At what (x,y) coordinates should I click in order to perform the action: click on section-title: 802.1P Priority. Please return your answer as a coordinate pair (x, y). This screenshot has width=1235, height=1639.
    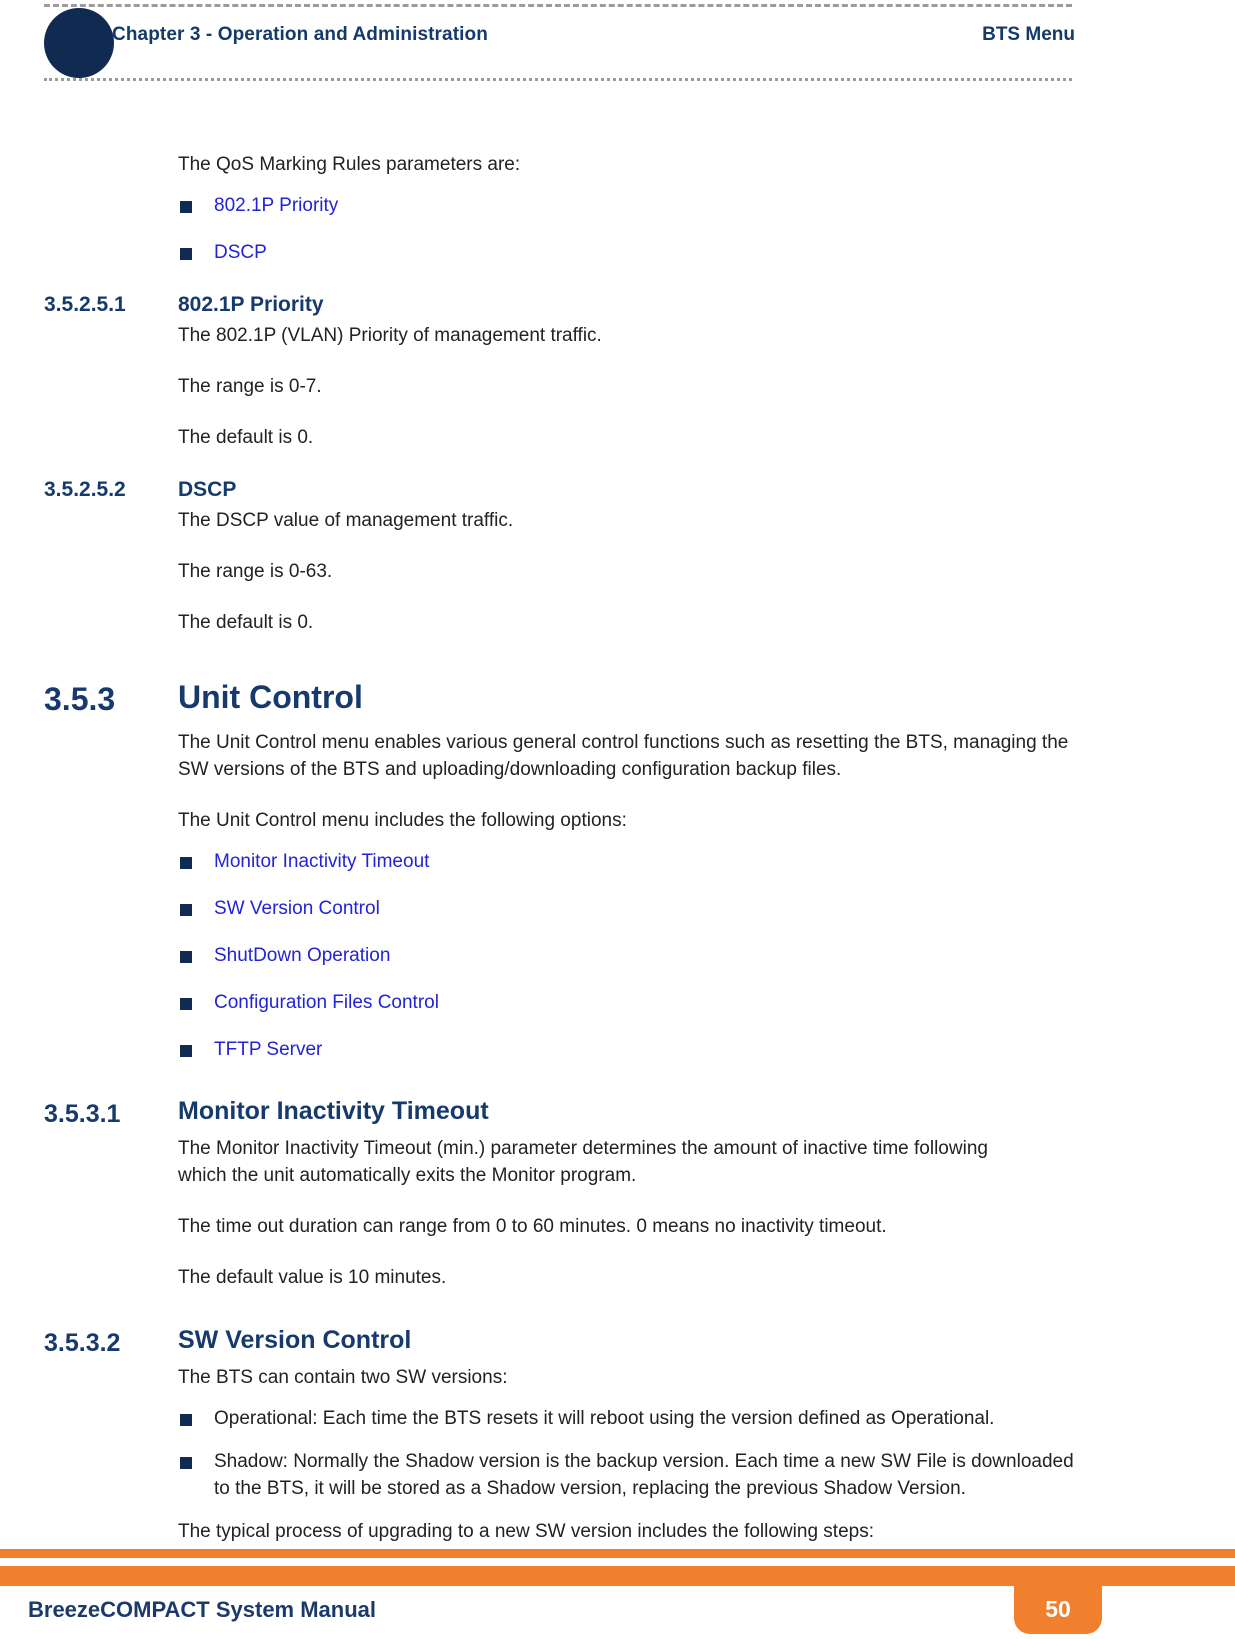
    Looking at the image, I should click on (251, 304).